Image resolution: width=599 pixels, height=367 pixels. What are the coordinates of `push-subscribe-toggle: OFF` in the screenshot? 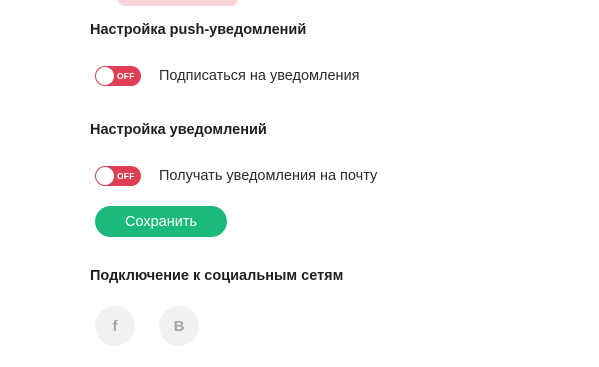 It's located at (118, 76).